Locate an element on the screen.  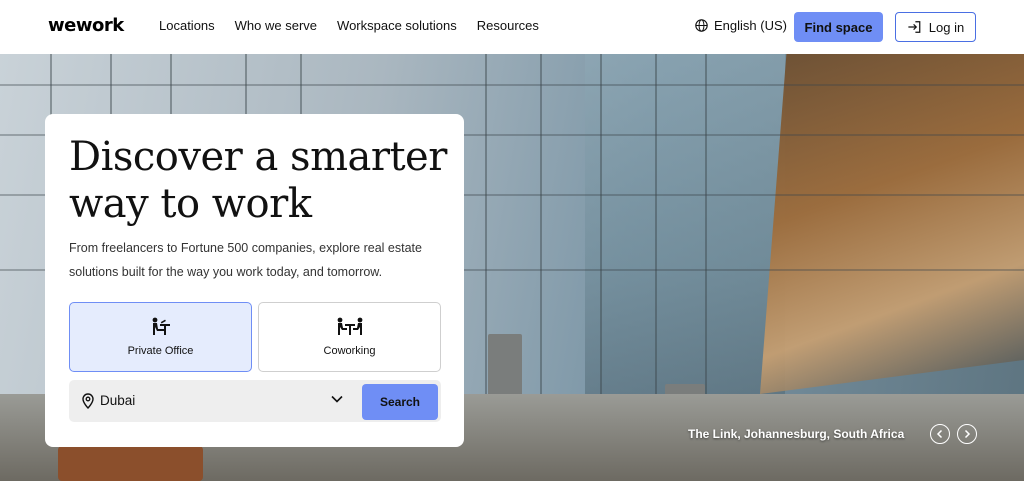
option-coworking-label: Coworking is located at coordinates (349, 351).